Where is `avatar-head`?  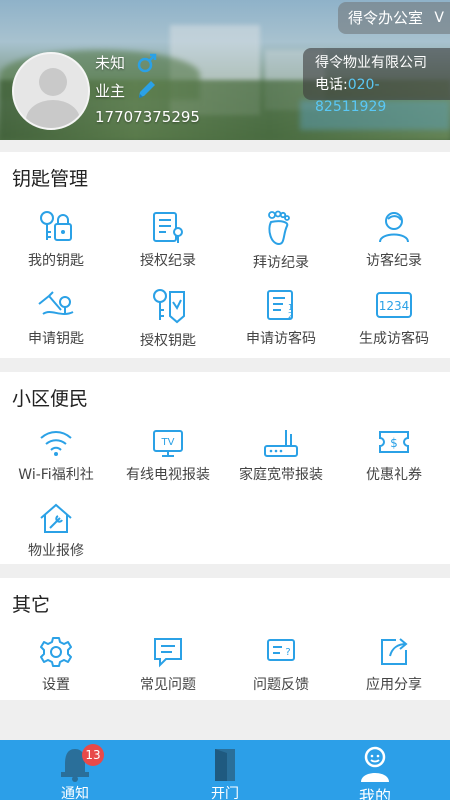 avatar-head is located at coordinates (53, 82).